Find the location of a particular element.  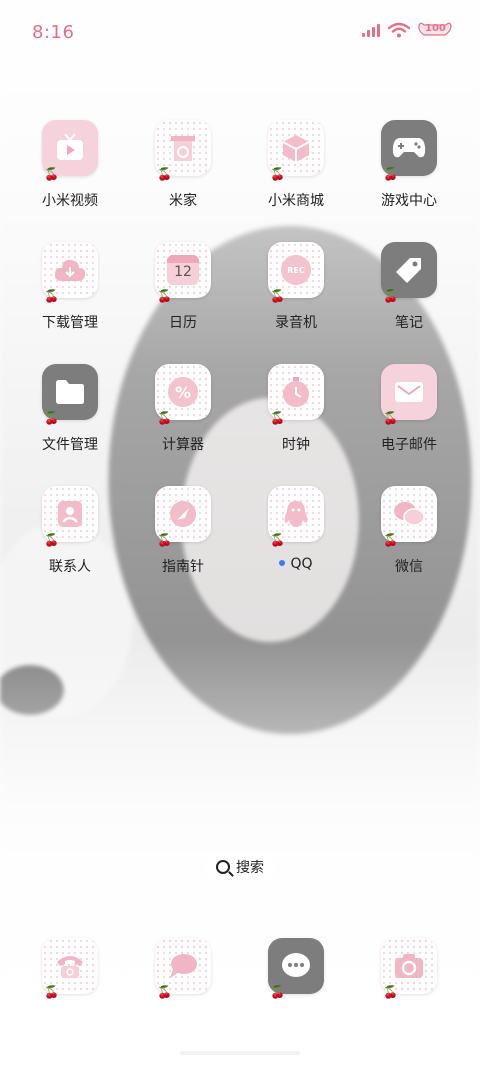

penguin-icon: 🍒 is located at coordinates (296, 516).